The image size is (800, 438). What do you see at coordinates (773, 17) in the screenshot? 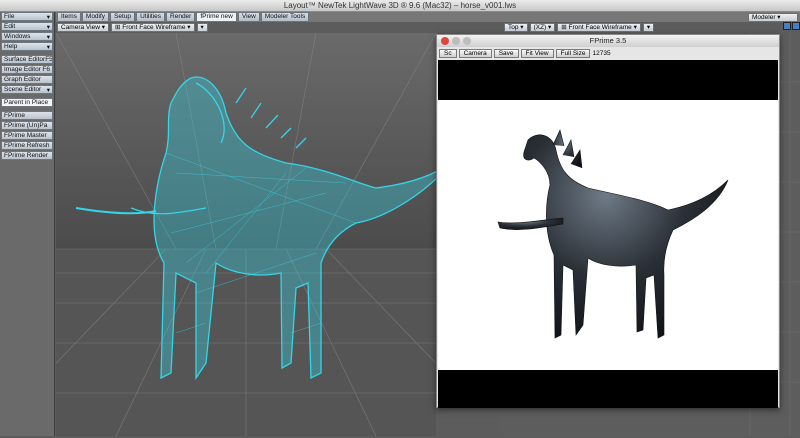
I see `modeler-button: Modeler ▾` at bounding box center [773, 17].